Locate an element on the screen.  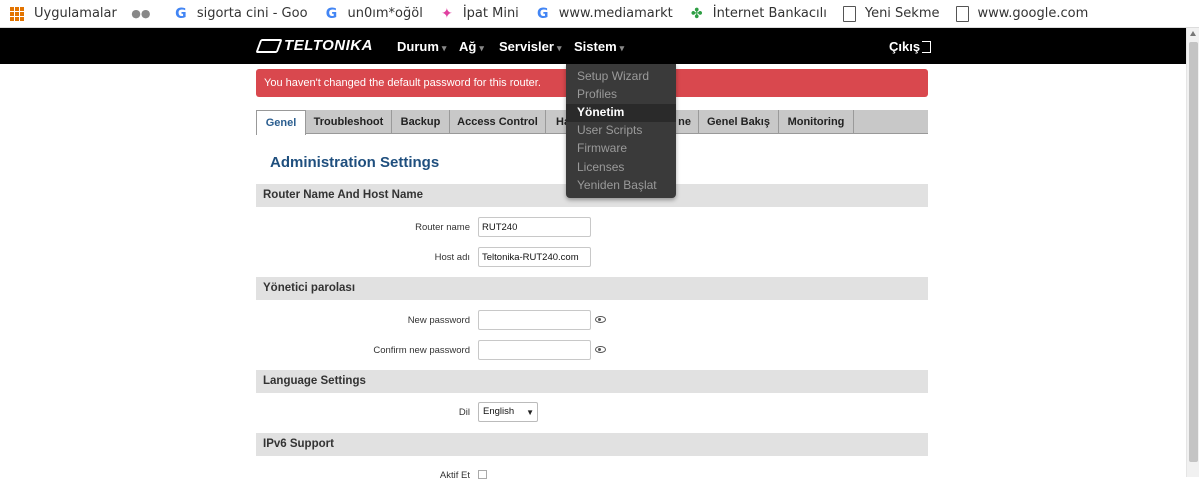
bookmark-mediamarkt: G www.mediamarkt is located at coordinates (604, 14).